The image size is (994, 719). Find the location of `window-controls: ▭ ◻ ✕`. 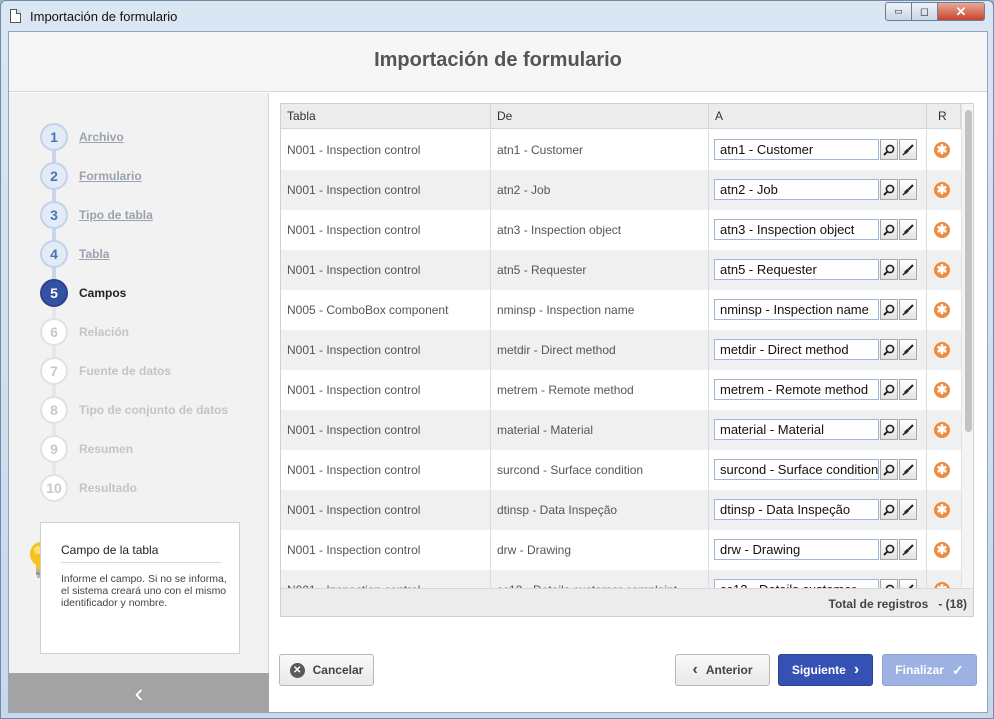

window-controls: ▭ ◻ ✕ is located at coordinates (935, 11).